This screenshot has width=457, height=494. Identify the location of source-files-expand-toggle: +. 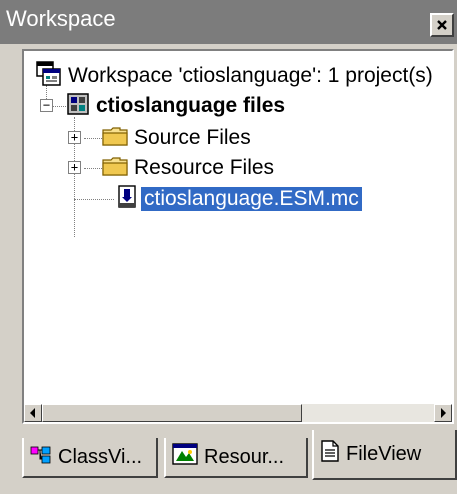
(74, 137).